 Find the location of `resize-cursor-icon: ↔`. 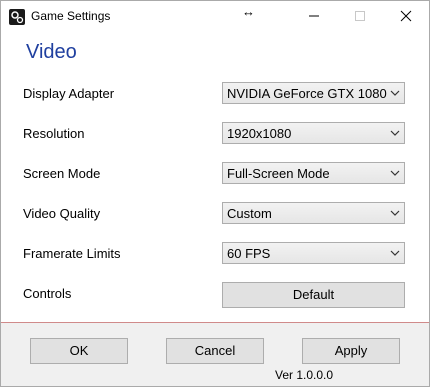

resize-cursor-icon: ↔ is located at coordinates (248, 11).